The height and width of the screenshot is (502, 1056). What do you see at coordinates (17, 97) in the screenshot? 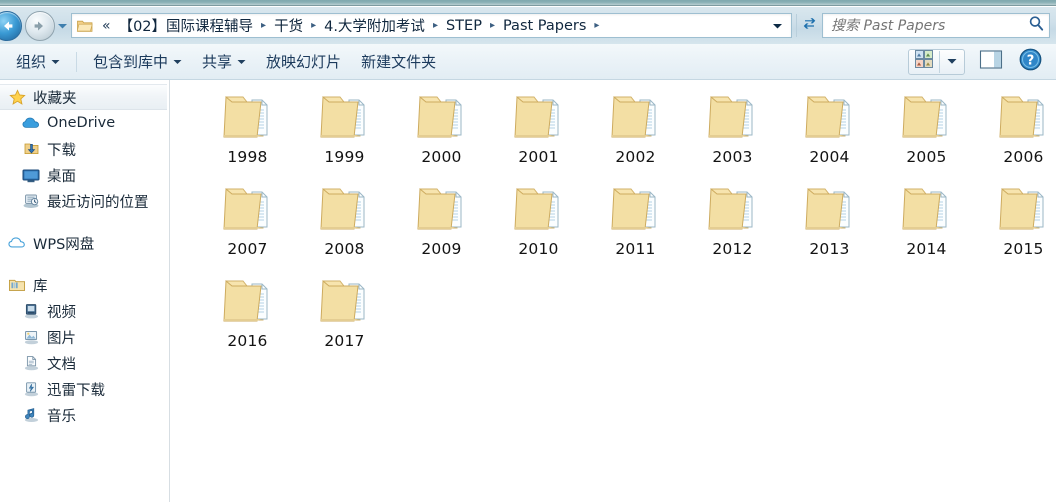
I see `star-icon` at bounding box center [17, 97].